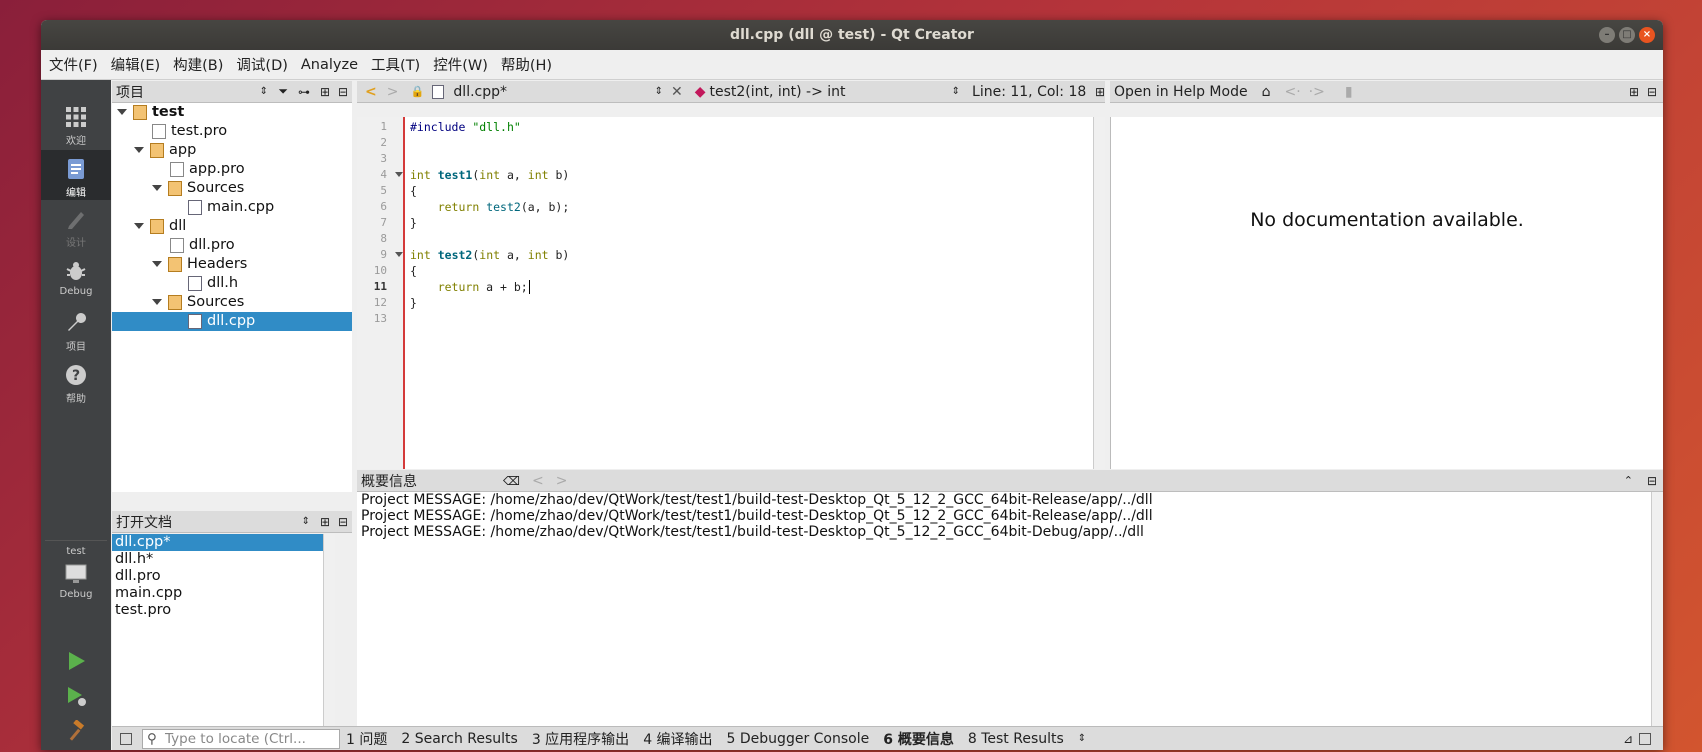 The image size is (1702, 752). Describe the element at coordinates (1033, 92) in the screenshot. I see `cursor-position: Line: 11, Col: 18` at that location.